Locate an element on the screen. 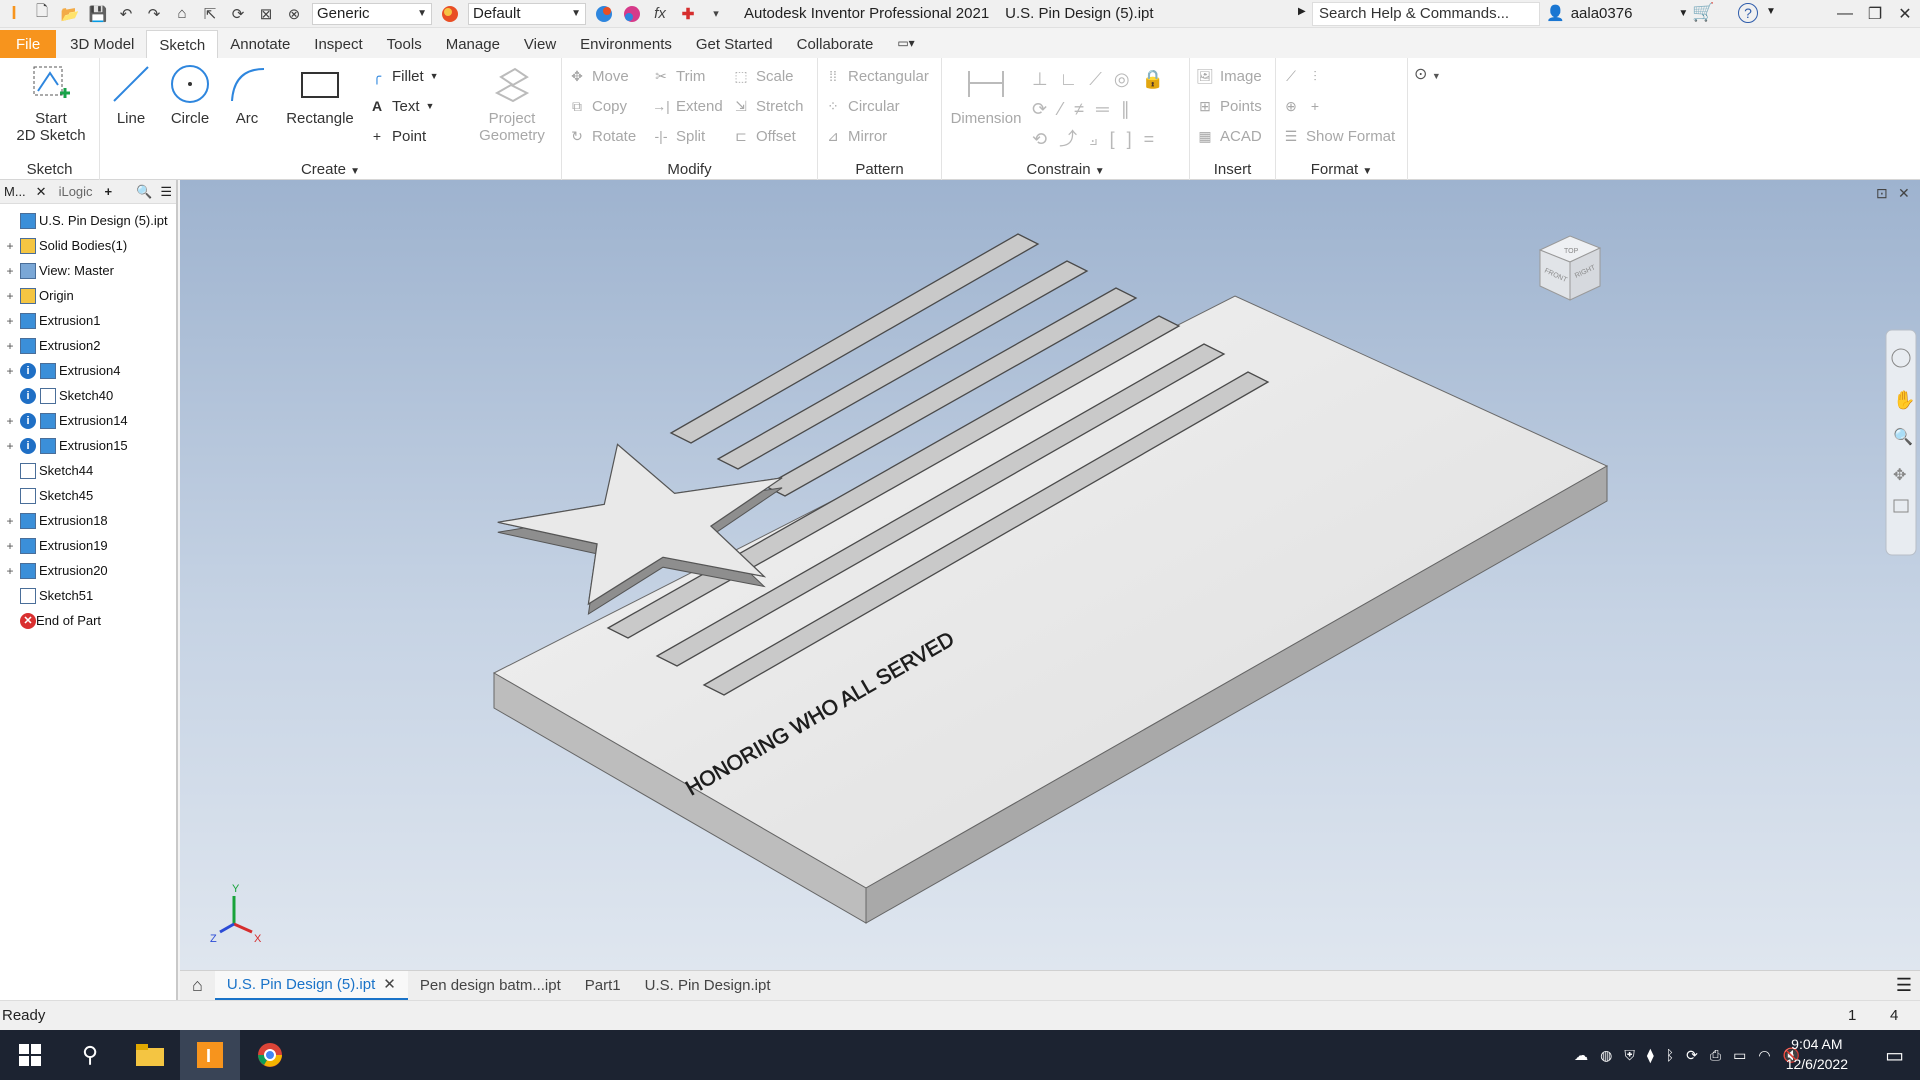 This screenshot has width=1920, height=1080. zoom-icon: 🔍 is located at coordinates (1903, 436).